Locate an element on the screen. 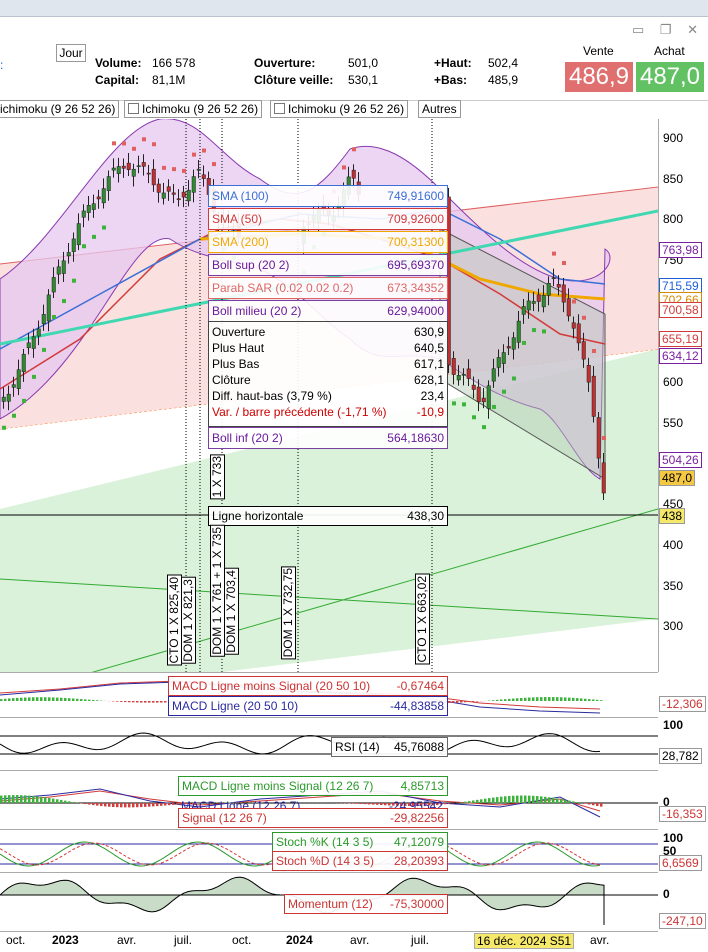 This screenshot has width=708, height=952. buy-price: 487,0 is located at coordinates (670, 77).